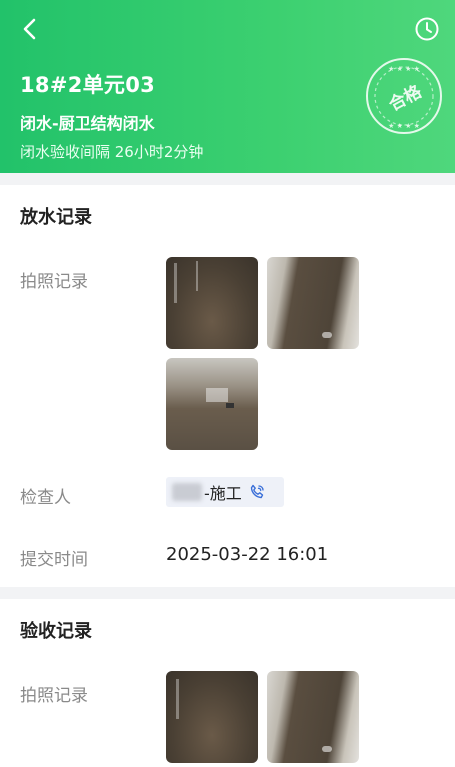  What do you see at coordinates (31, 29) in the screenshot?
I see `back-icon` at bounding box center [31, 29].